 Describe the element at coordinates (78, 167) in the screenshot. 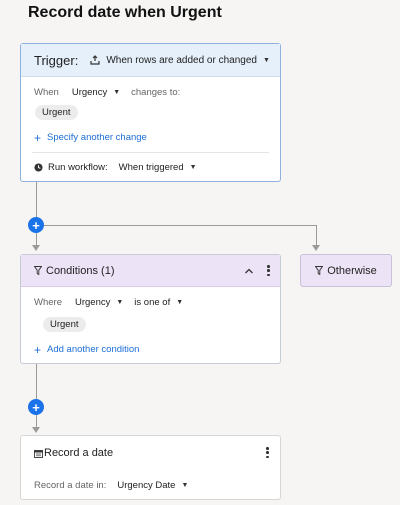

I see `run-workflow-label: Run workflow:` at that location.